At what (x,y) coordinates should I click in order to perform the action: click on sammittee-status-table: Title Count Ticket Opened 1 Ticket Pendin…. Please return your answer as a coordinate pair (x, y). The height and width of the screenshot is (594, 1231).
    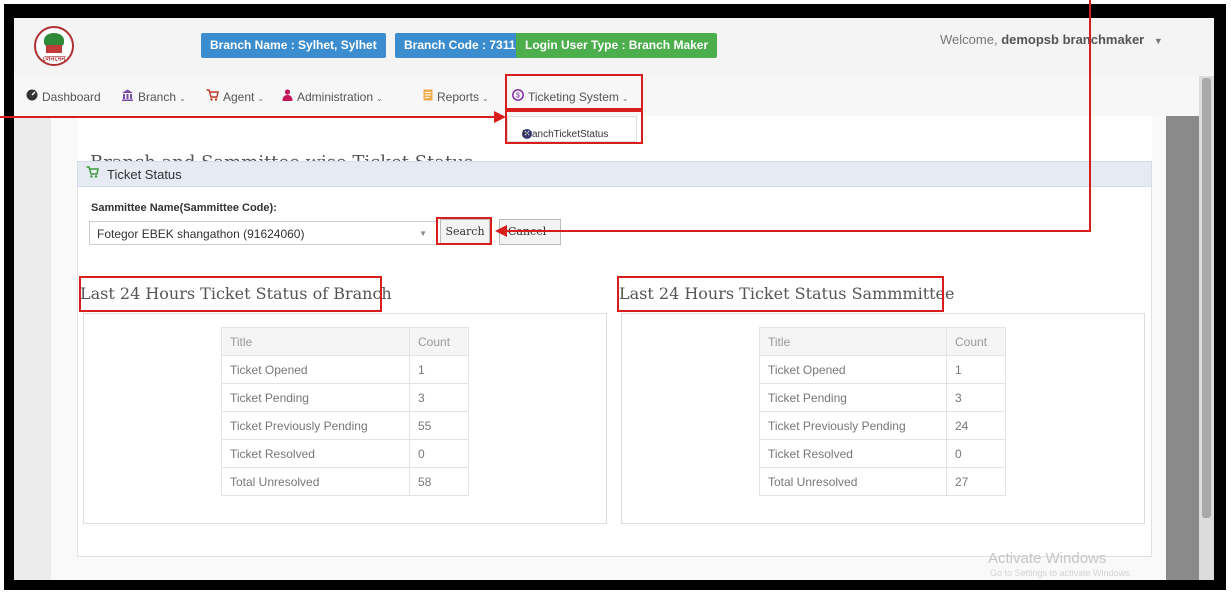
    Looking at the image, I should click on (882, 411).